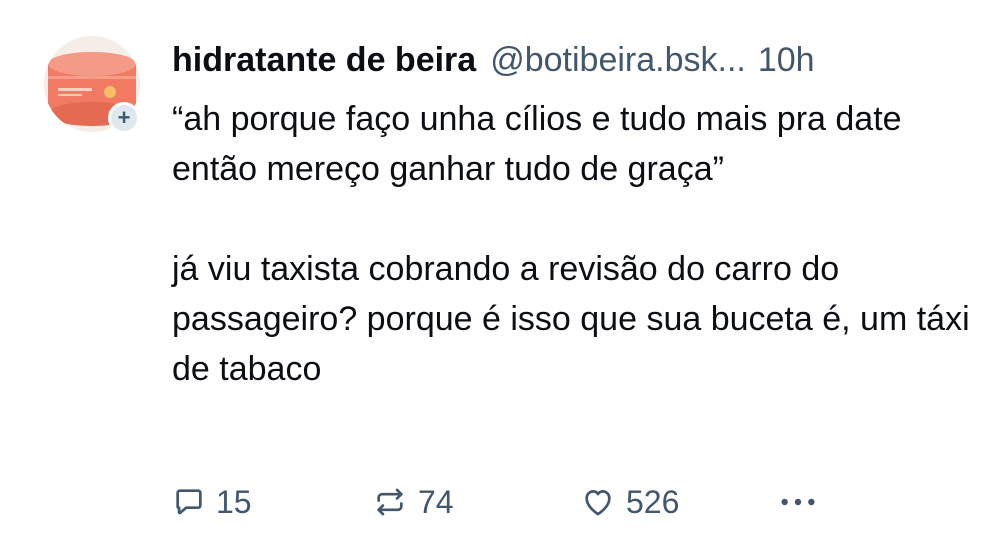 This screenshot has height=548, width=1000. Describe the element at coordinates (653, 501) in the screenshot. I see `like-count: 526` at that location.